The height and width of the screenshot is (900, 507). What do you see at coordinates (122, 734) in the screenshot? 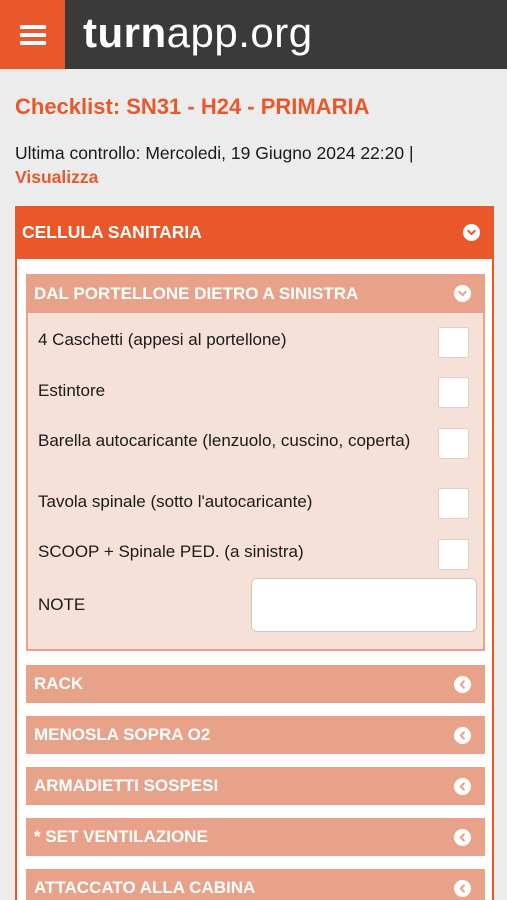
I see `subsection-title: MENOSLA SOPRA O2` at bounding box center [122, 734].